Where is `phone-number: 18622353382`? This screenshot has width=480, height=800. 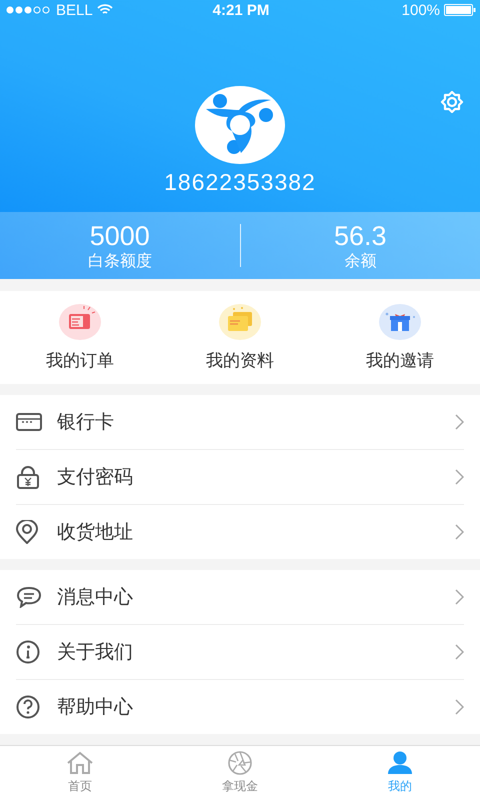
phone-number: 18622353382 is located at coordinates (240, 182).